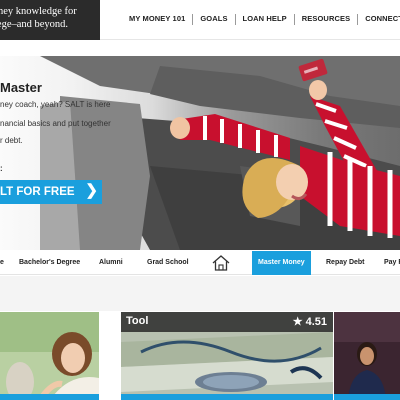 This screenshot has height=400, width=400. What do you see at coordinates (49, 263) in the screenshot?
I see `category-tab-bachelors: Bachelor's Degree` at bounding box center [49, 263].